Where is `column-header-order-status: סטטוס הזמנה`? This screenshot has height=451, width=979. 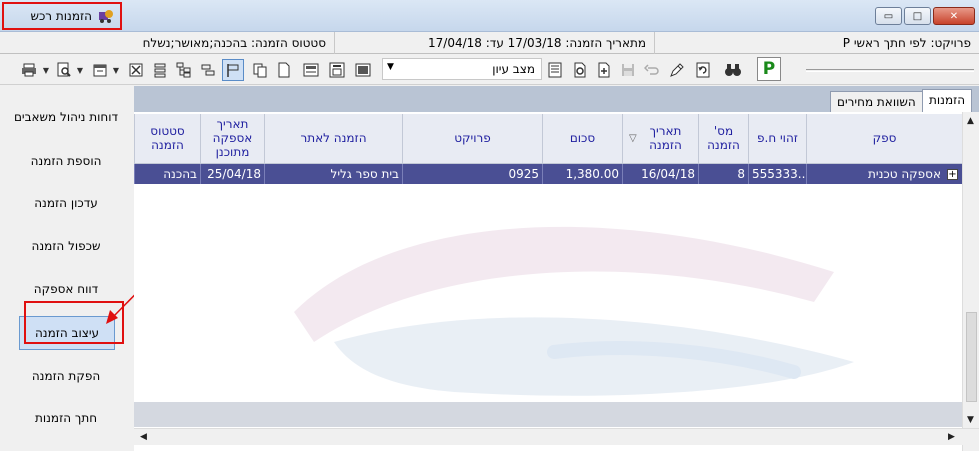
column-header-order-status: סטטוס הזמנה is located at coordinates (167, 139).